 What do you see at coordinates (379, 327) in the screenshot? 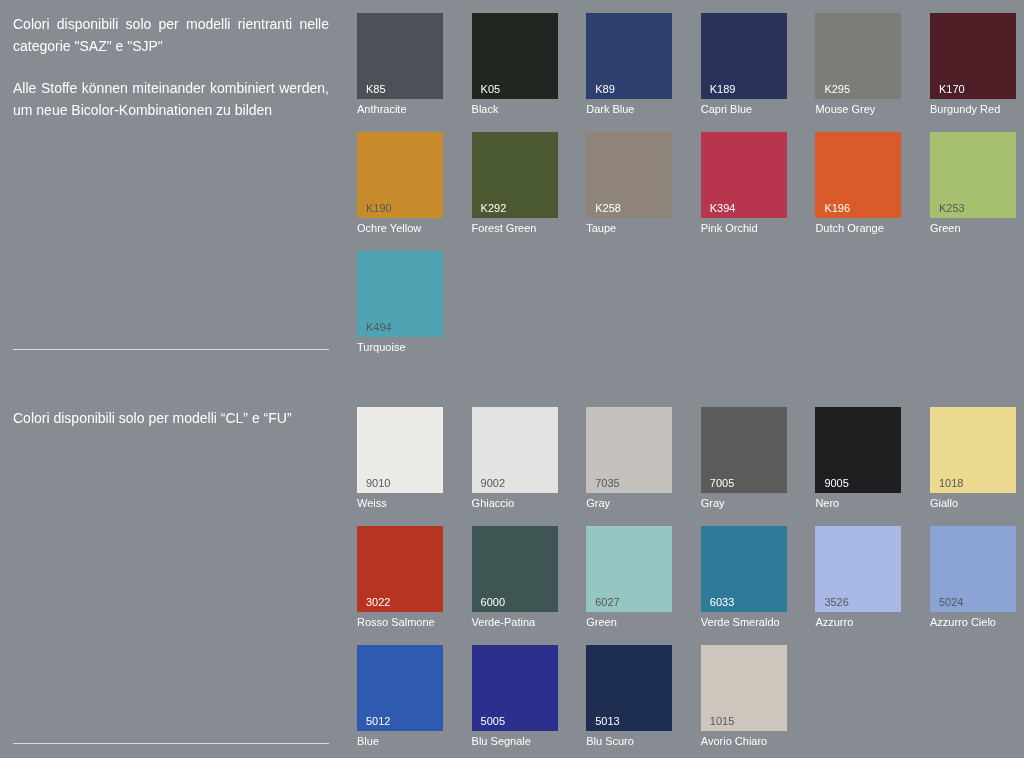
I see `swatch-code: K494` at bounding box center [379, 327].